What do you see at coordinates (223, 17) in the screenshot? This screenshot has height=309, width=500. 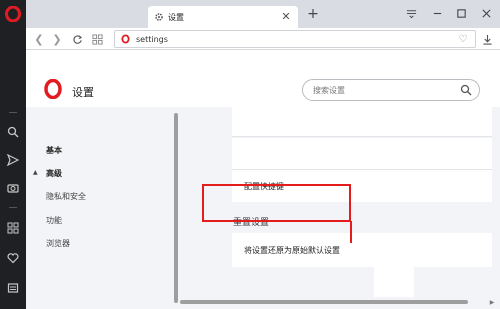 I see `tab-settings: 设置 ✕` at bounding box center [223, 17].